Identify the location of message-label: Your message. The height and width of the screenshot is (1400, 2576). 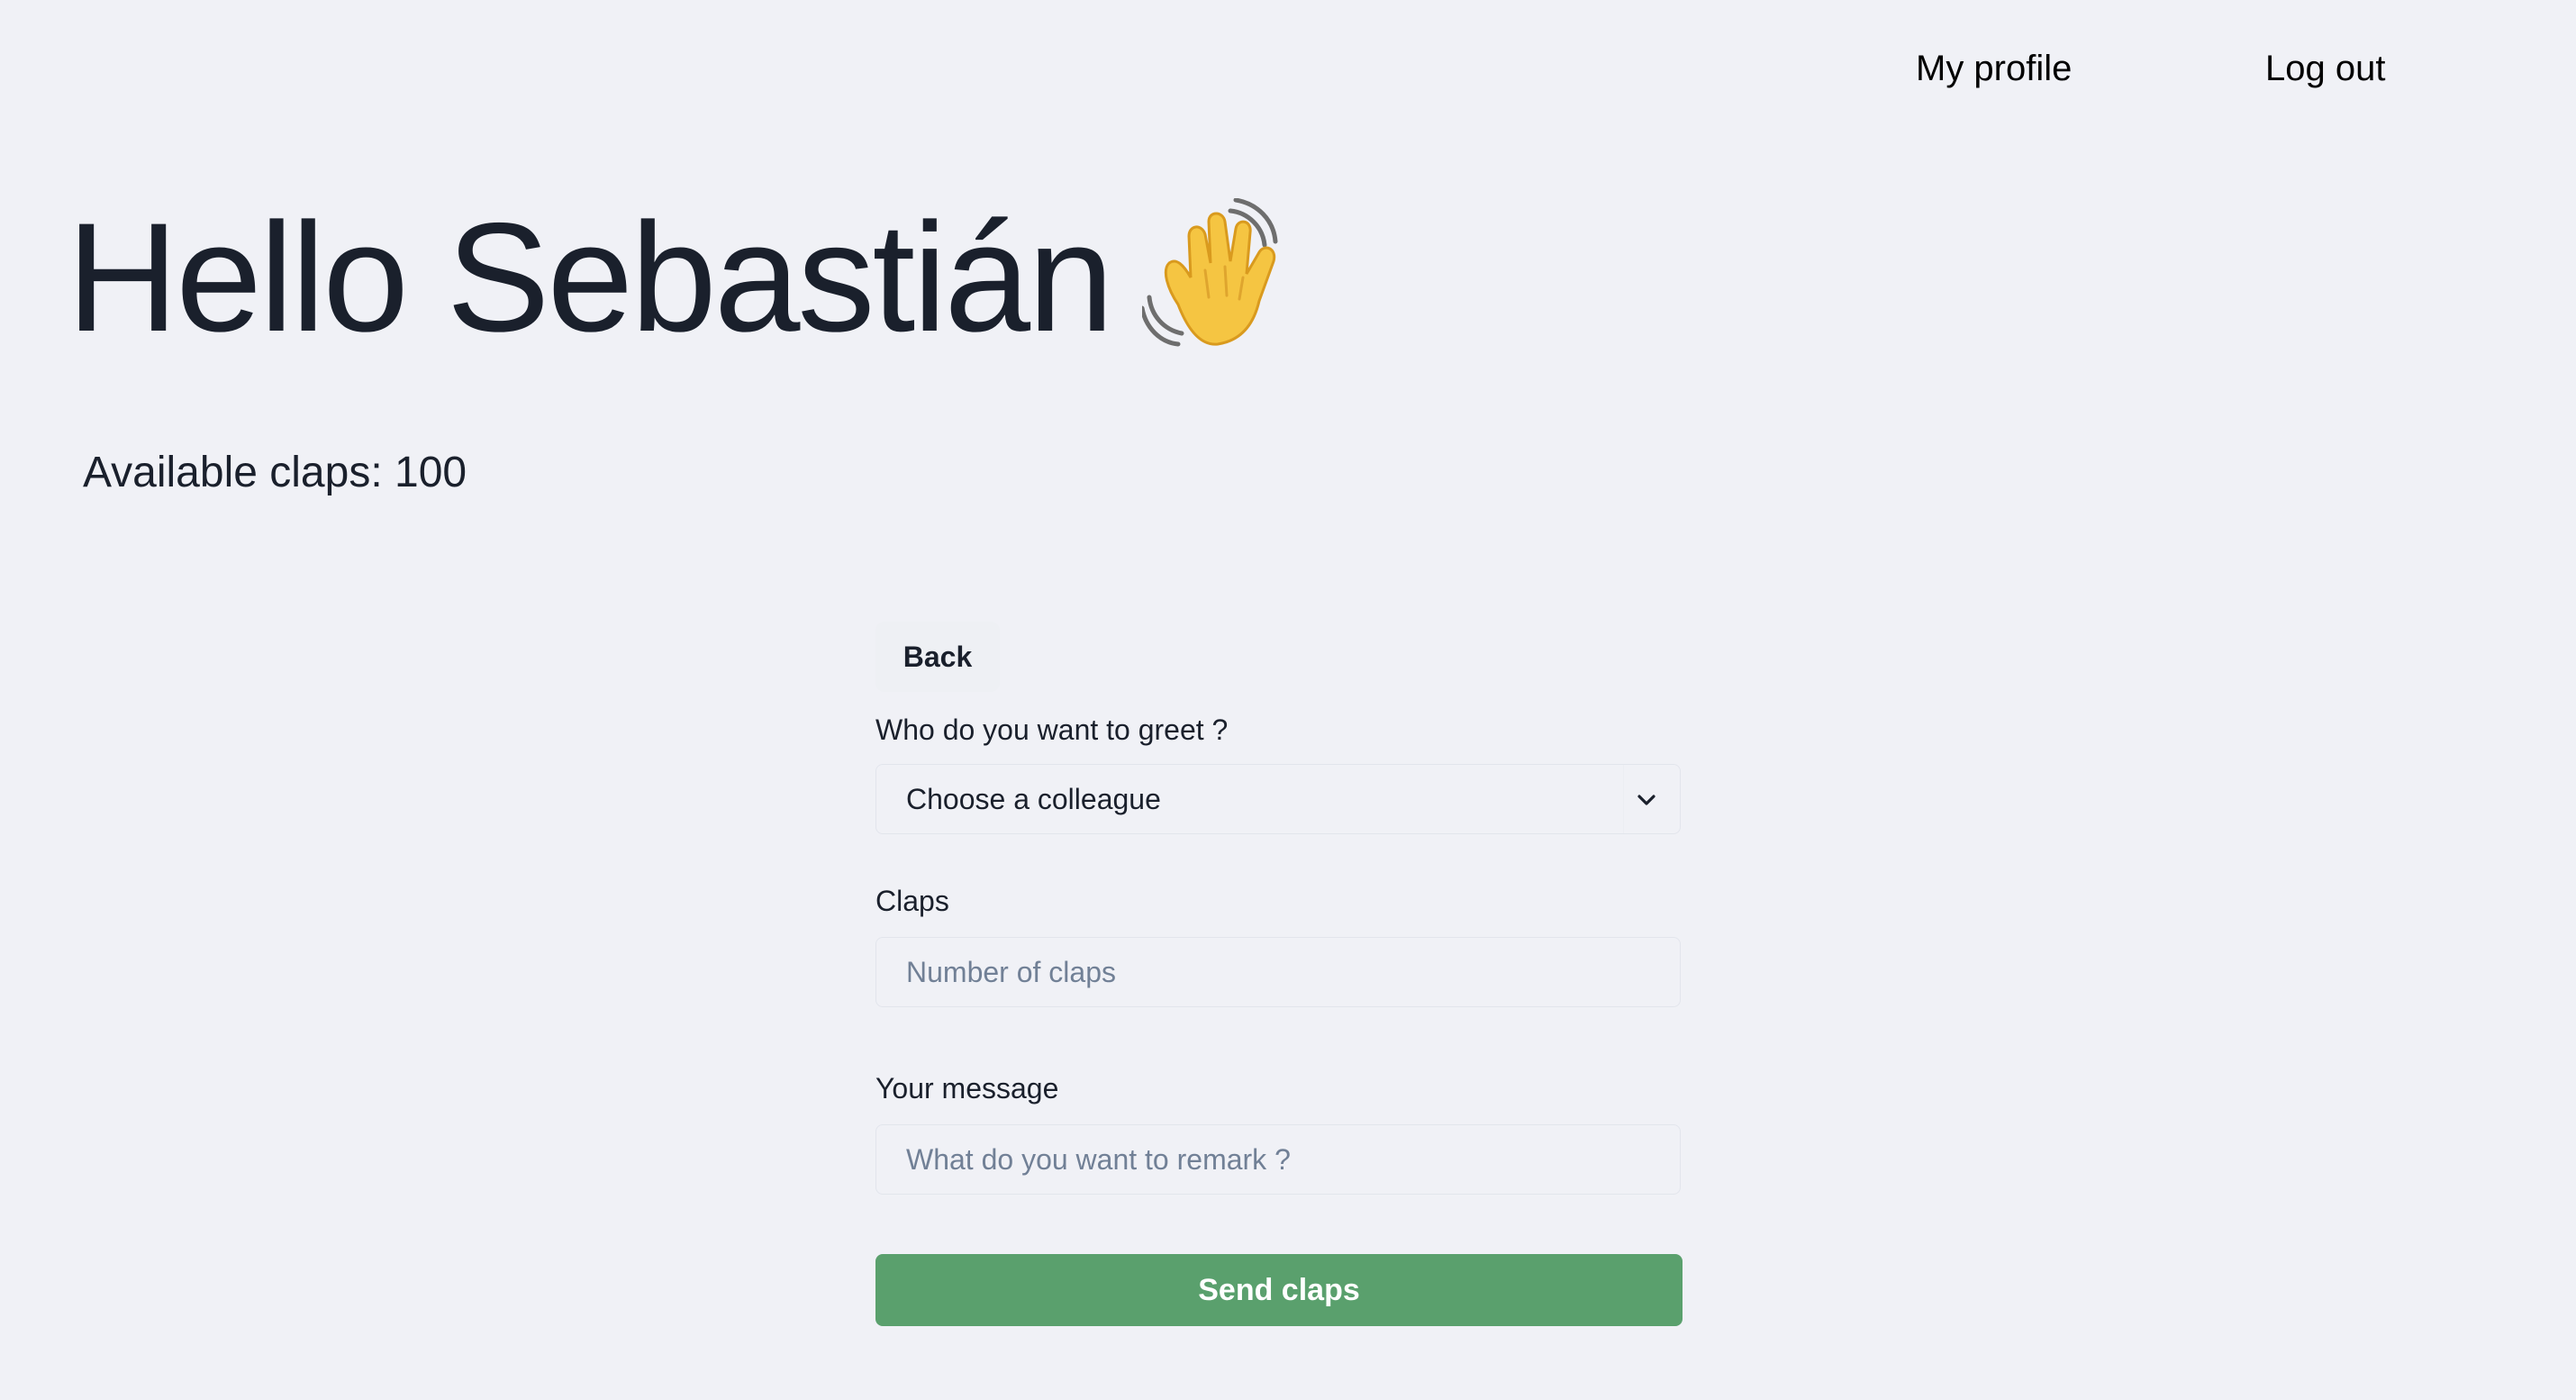
(967, 1089).